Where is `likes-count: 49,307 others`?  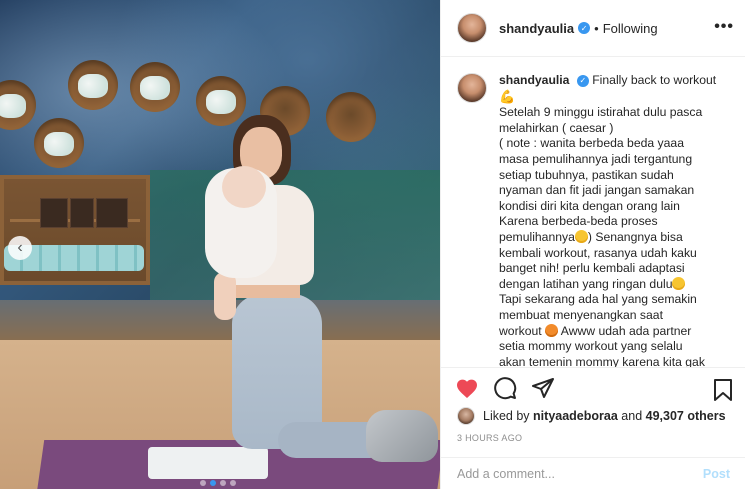 likes-count: 49,307 others is located at coordinates (686, 416).